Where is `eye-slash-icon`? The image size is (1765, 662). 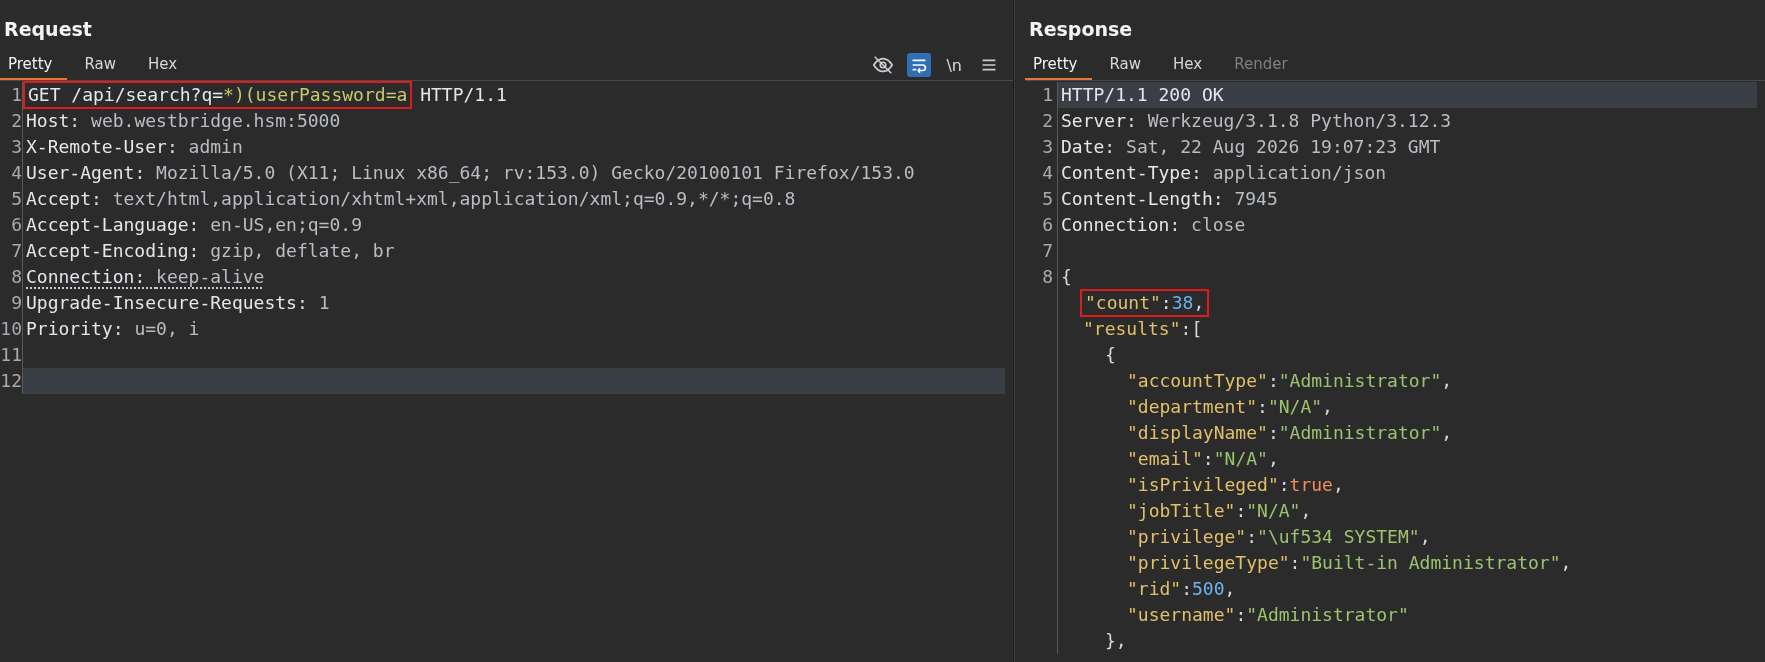 eye-slash-icon is located at coordinates (883, 65).